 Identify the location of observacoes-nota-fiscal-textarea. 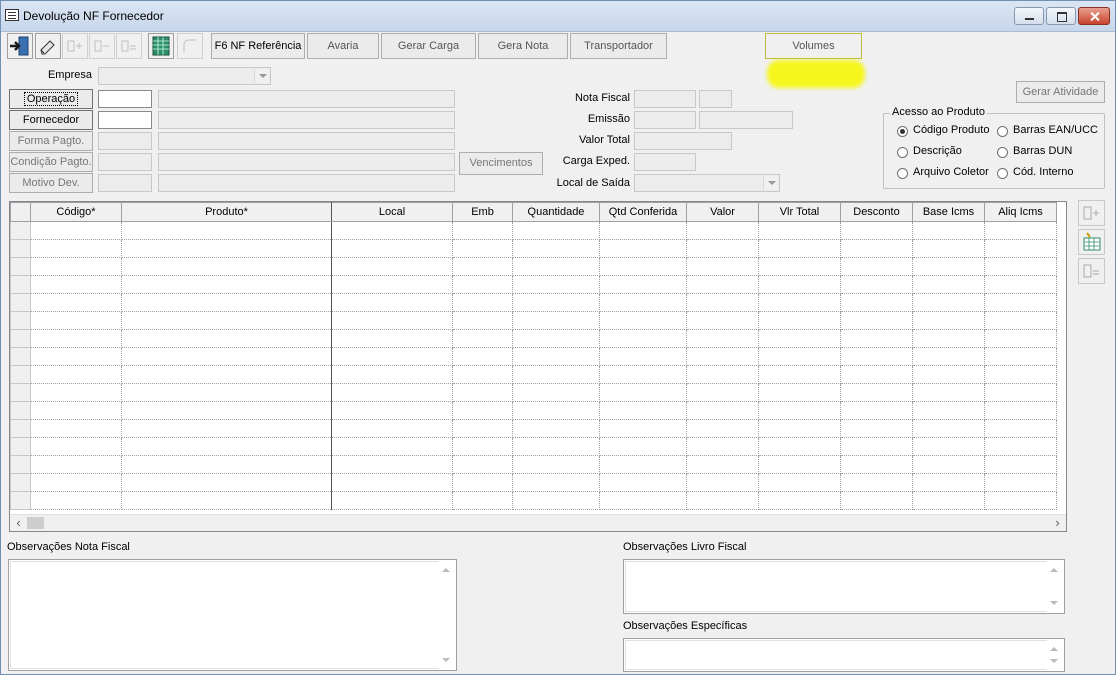
(232, 615).